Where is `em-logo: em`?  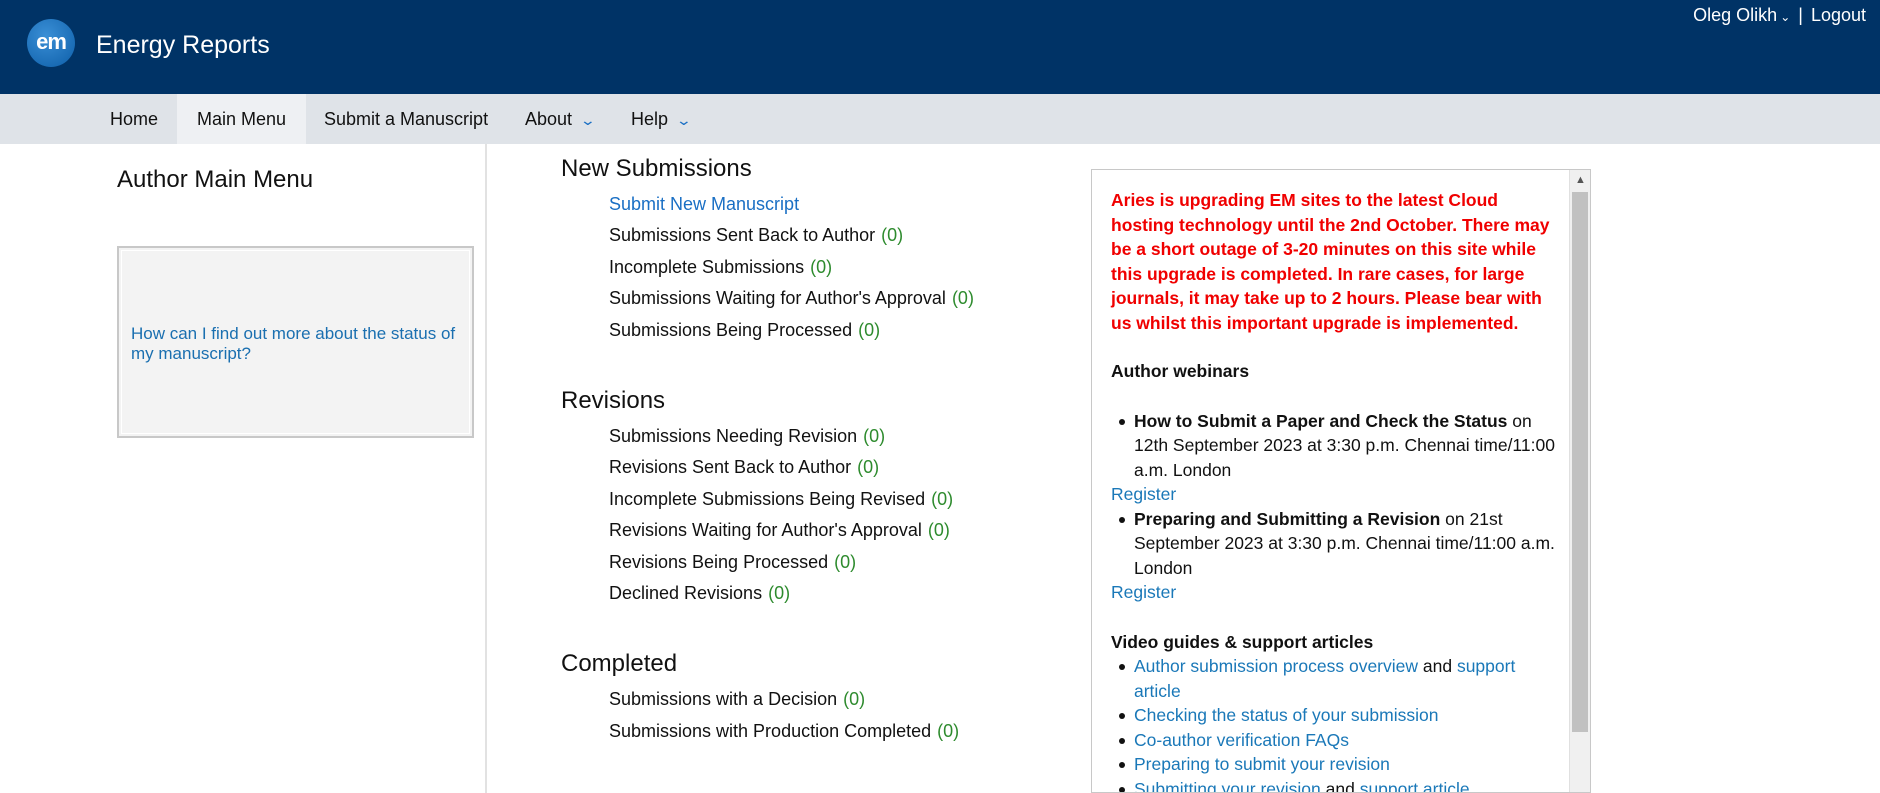 em-logo: em is located at coordinates (51, 43).